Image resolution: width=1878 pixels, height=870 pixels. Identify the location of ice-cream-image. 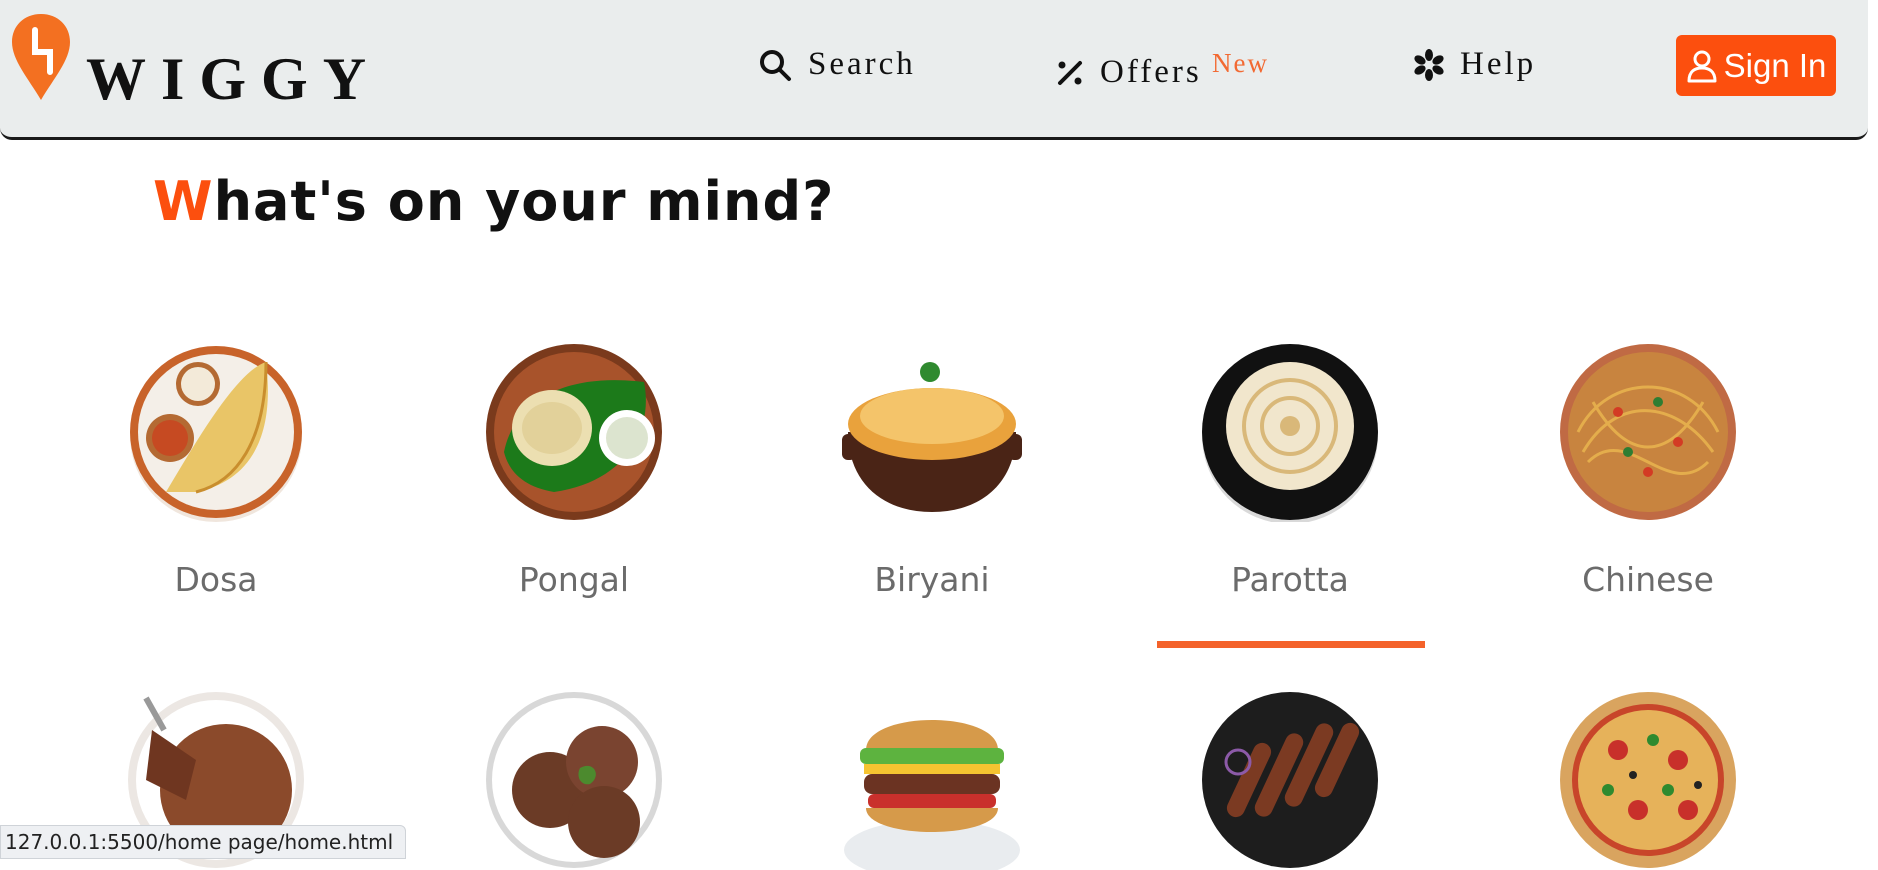
(574, 780).